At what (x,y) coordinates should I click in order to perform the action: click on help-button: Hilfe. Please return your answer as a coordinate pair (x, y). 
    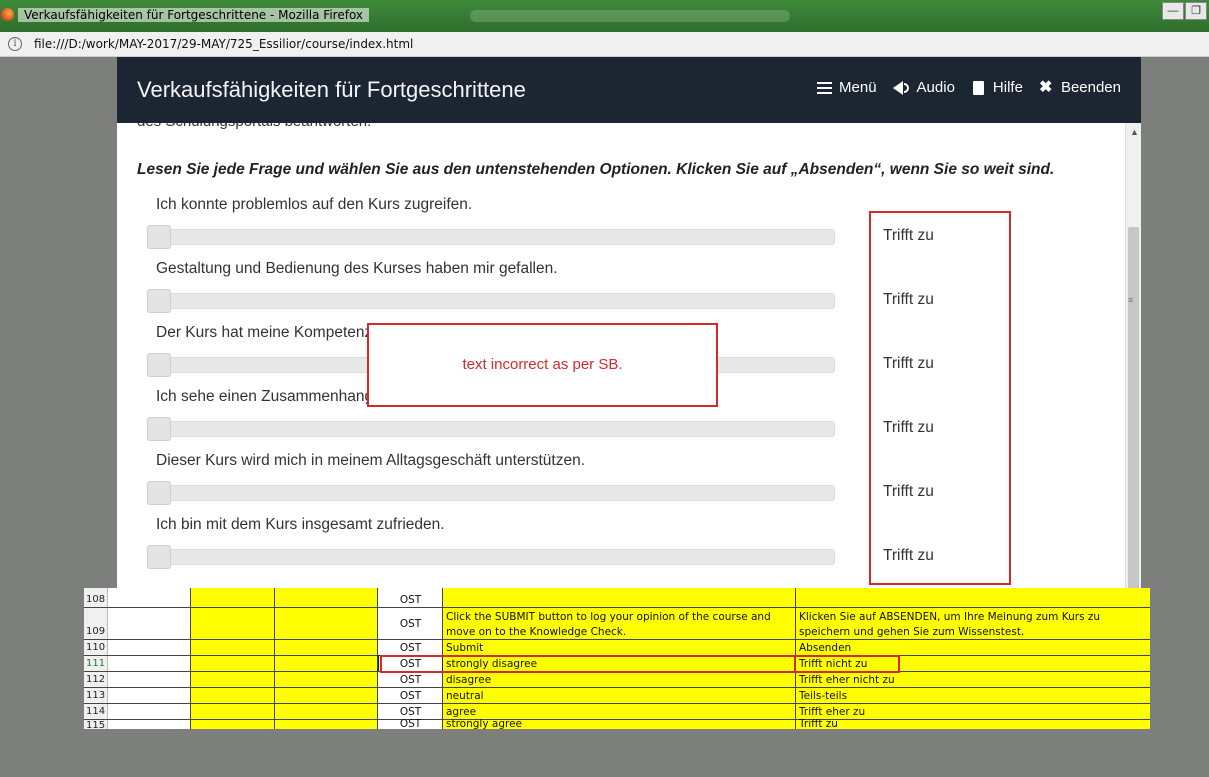
    Looking at the image, I should click on (997, 87).